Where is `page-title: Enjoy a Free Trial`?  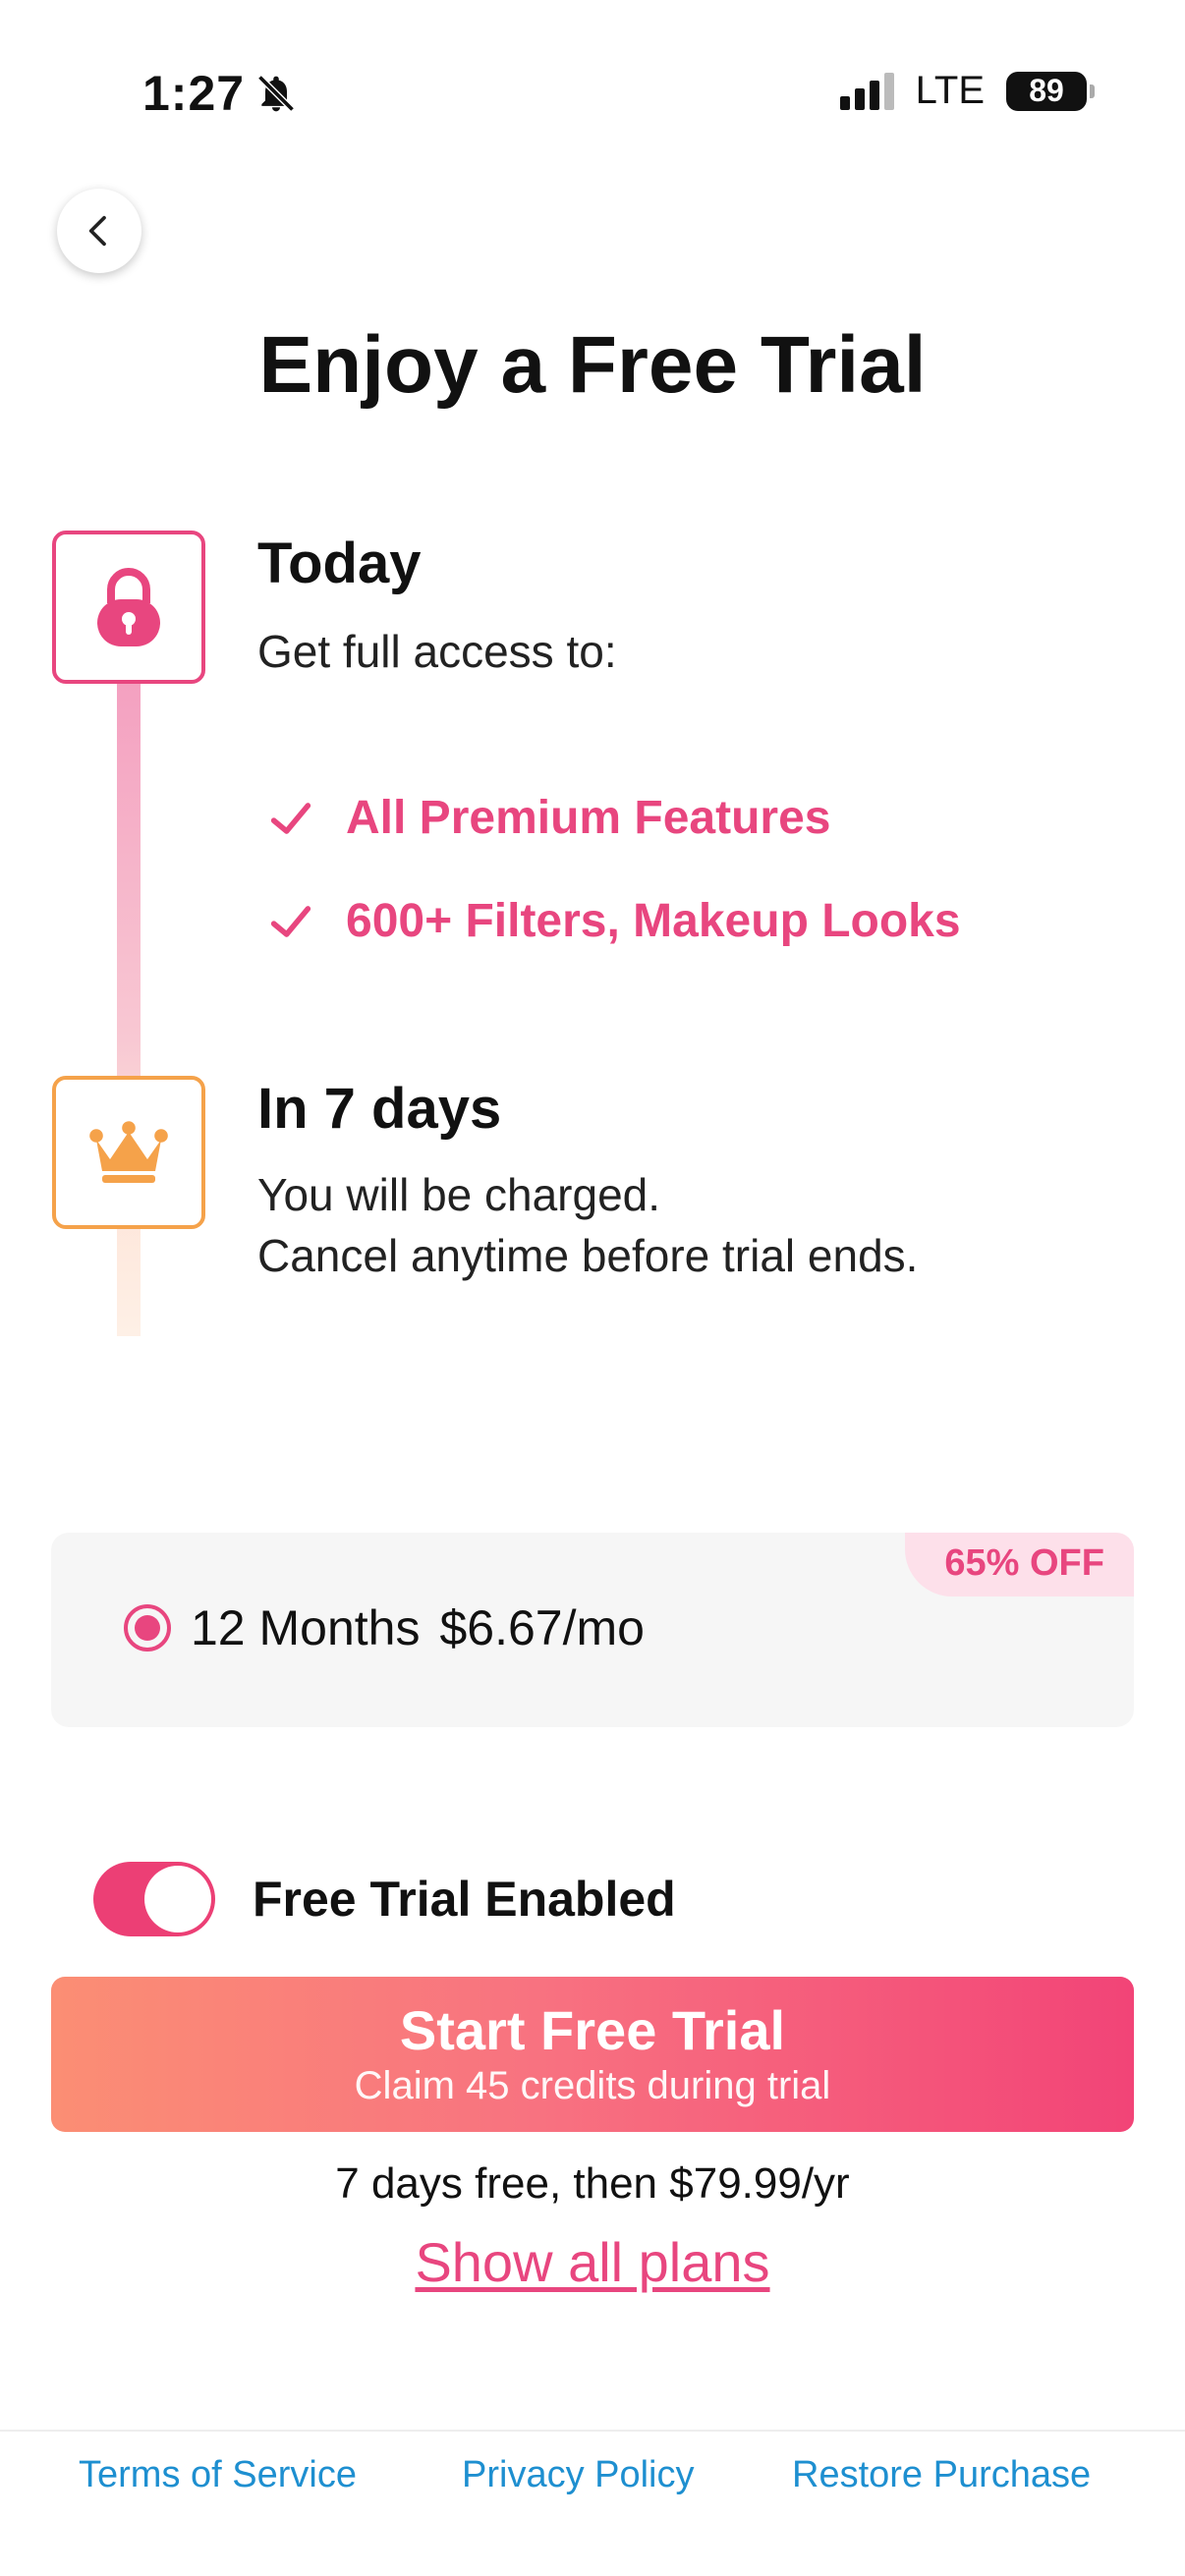
page-title: Enjoy a Free Trial is located at coordinates (592, 365).